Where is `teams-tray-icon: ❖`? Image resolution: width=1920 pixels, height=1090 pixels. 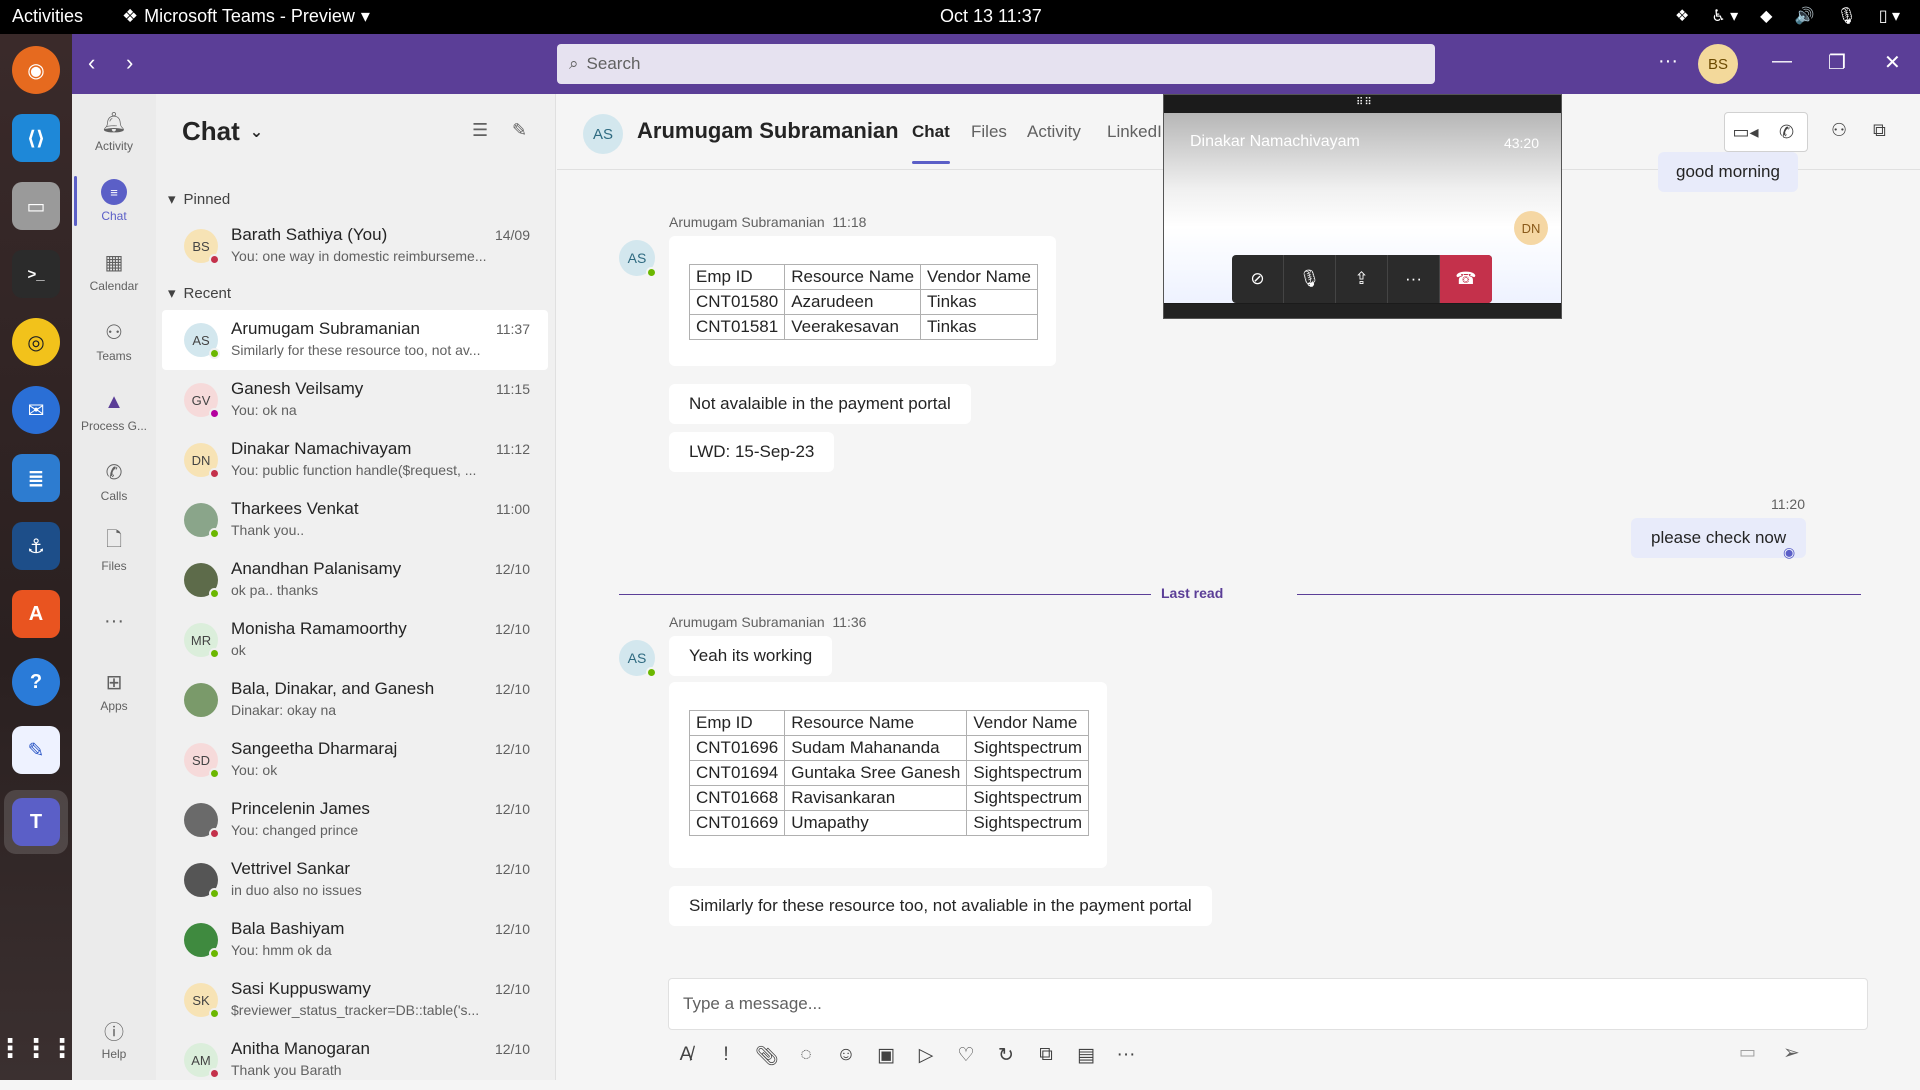
teams-tray-icon: ❖ is located at coordinates (1682, 16).